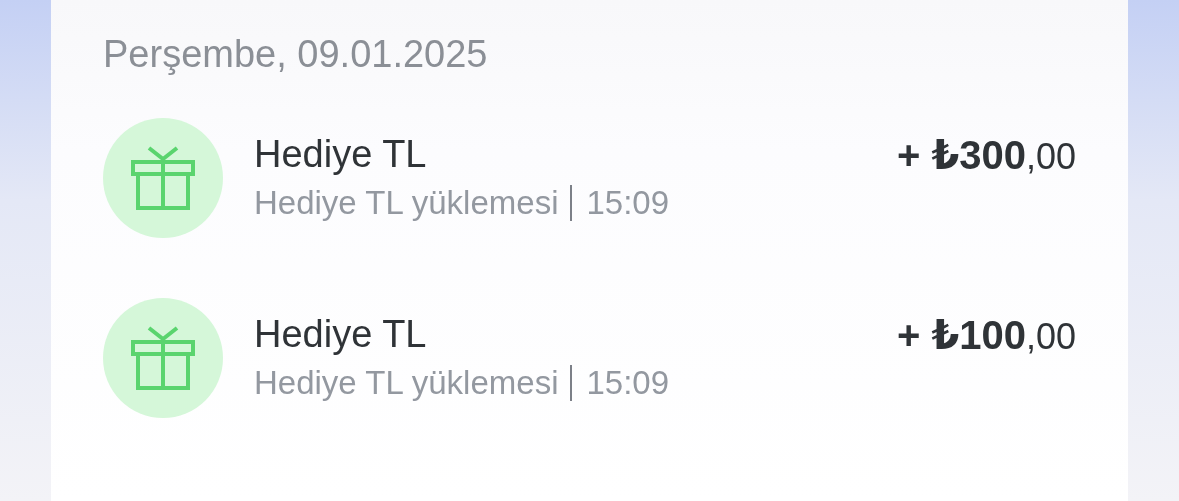  What do you see at coordinates (986, 334) in the screenshot?
I see `transaction-amount: + ₺100,00` at bounding box center [986, 334].